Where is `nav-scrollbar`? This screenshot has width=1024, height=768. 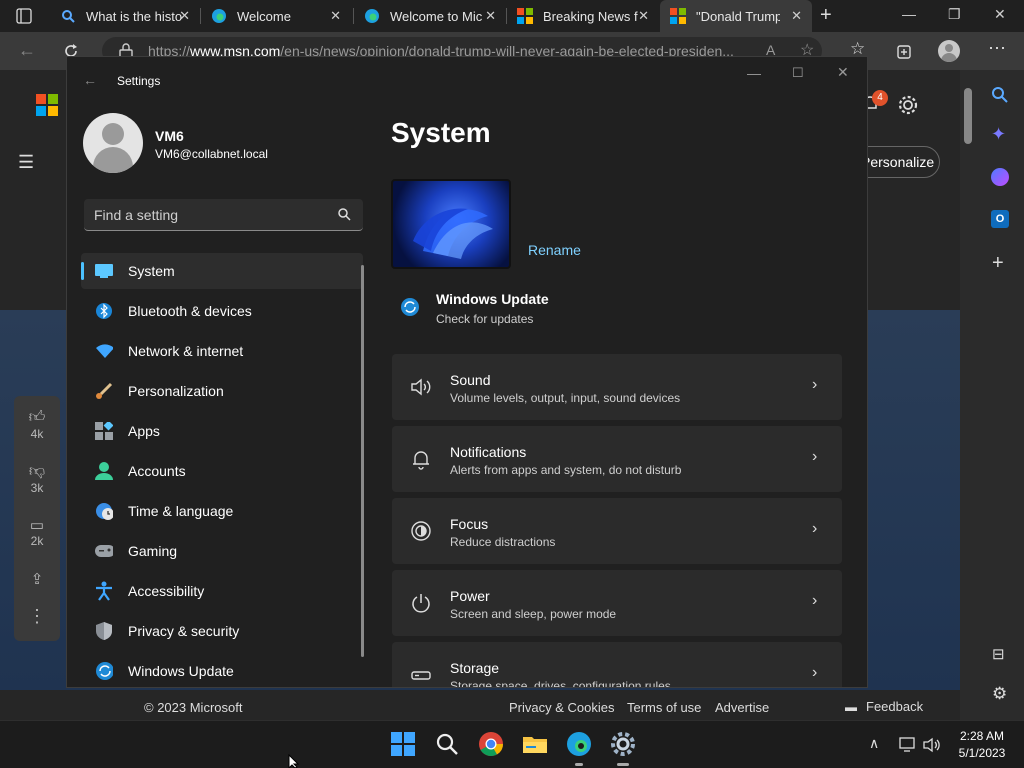 nav-scrollbar is located at coordinates (362, 461).